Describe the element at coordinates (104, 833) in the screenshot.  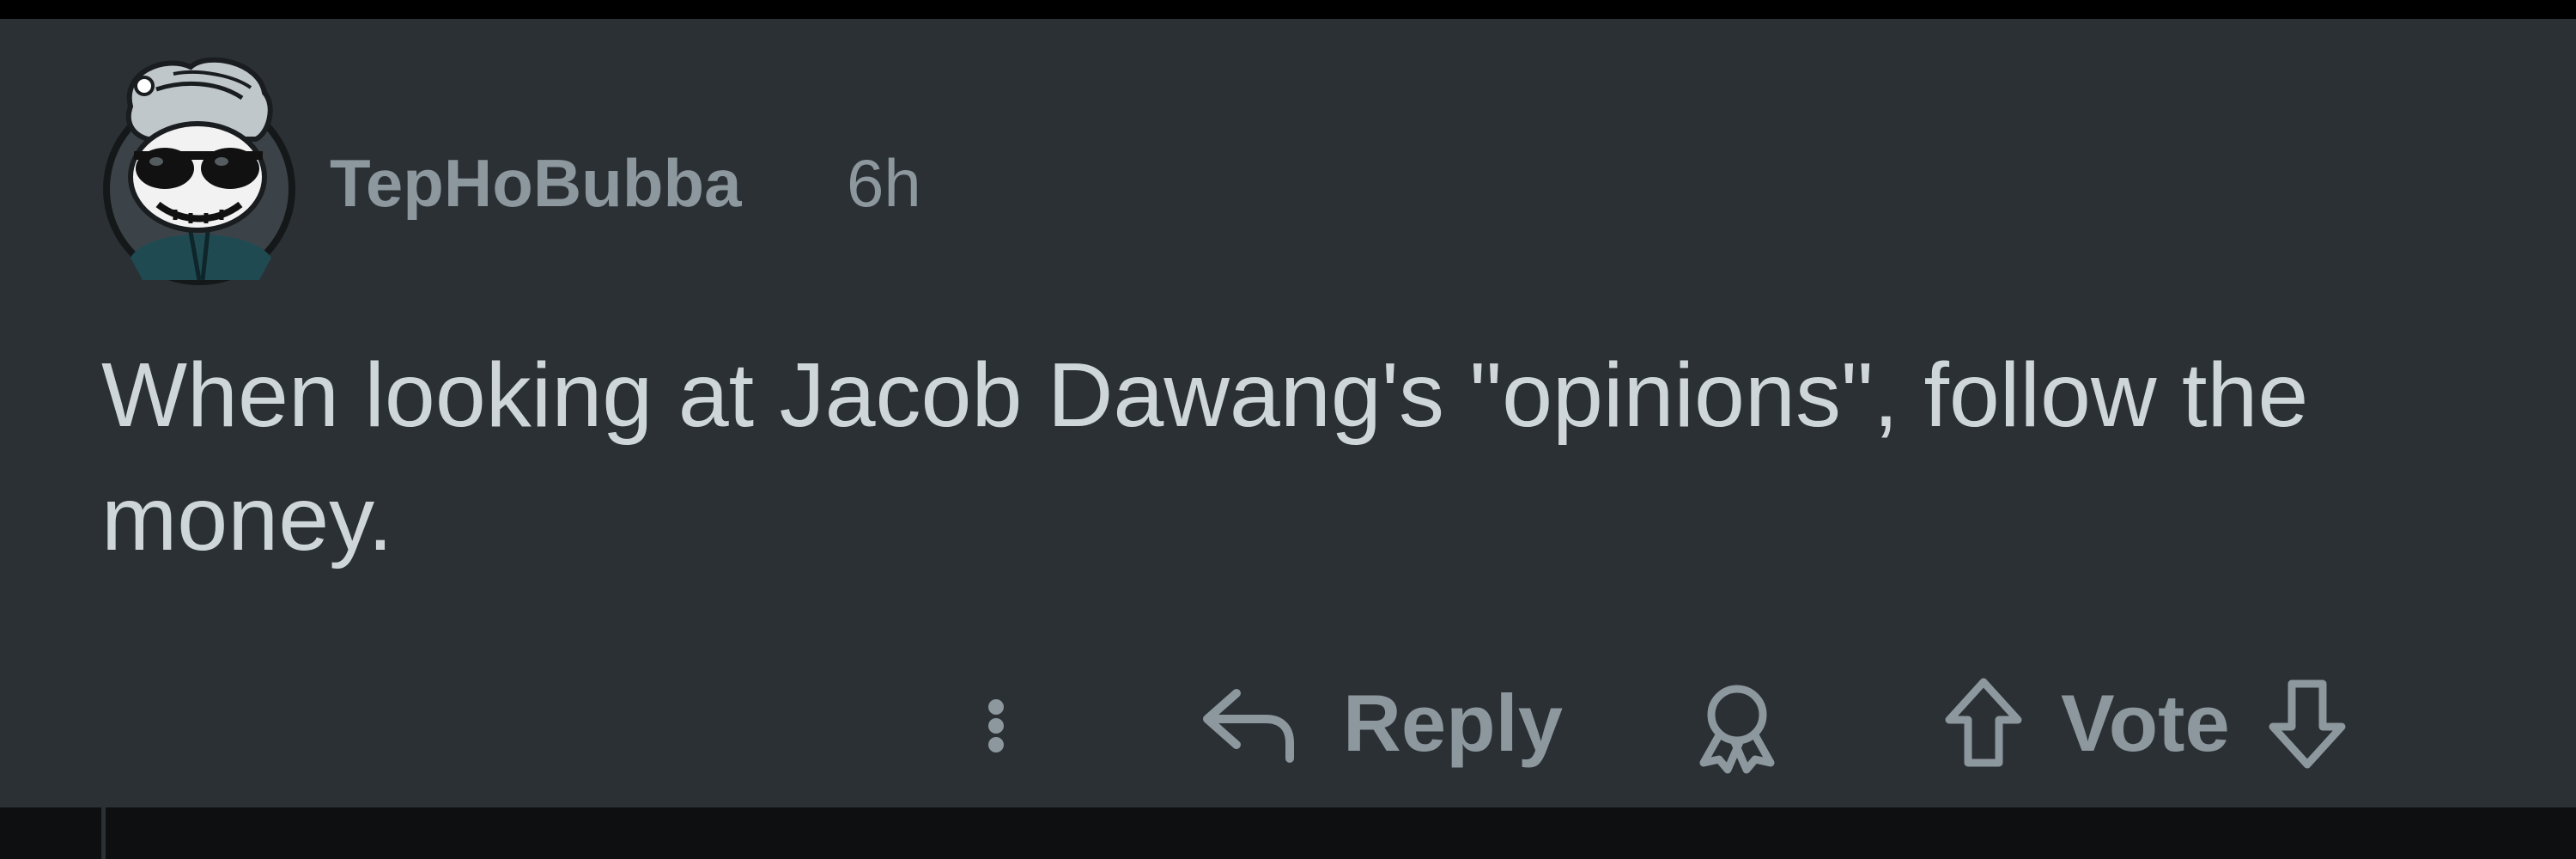
I see `thread-line` at that location.